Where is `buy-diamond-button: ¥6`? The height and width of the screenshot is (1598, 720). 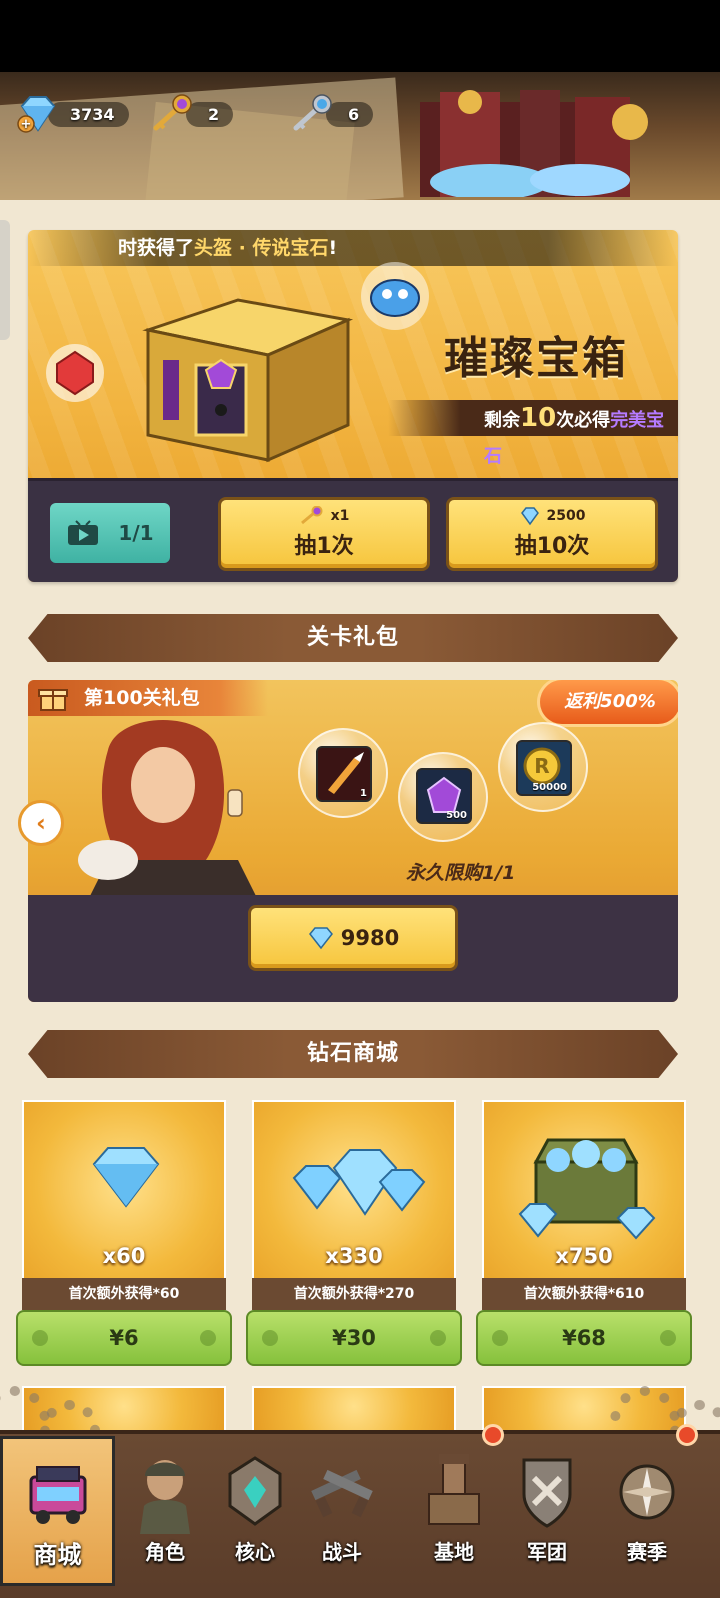 buy-diamond-button: ¥6 is located at coordinates (124, 1338).